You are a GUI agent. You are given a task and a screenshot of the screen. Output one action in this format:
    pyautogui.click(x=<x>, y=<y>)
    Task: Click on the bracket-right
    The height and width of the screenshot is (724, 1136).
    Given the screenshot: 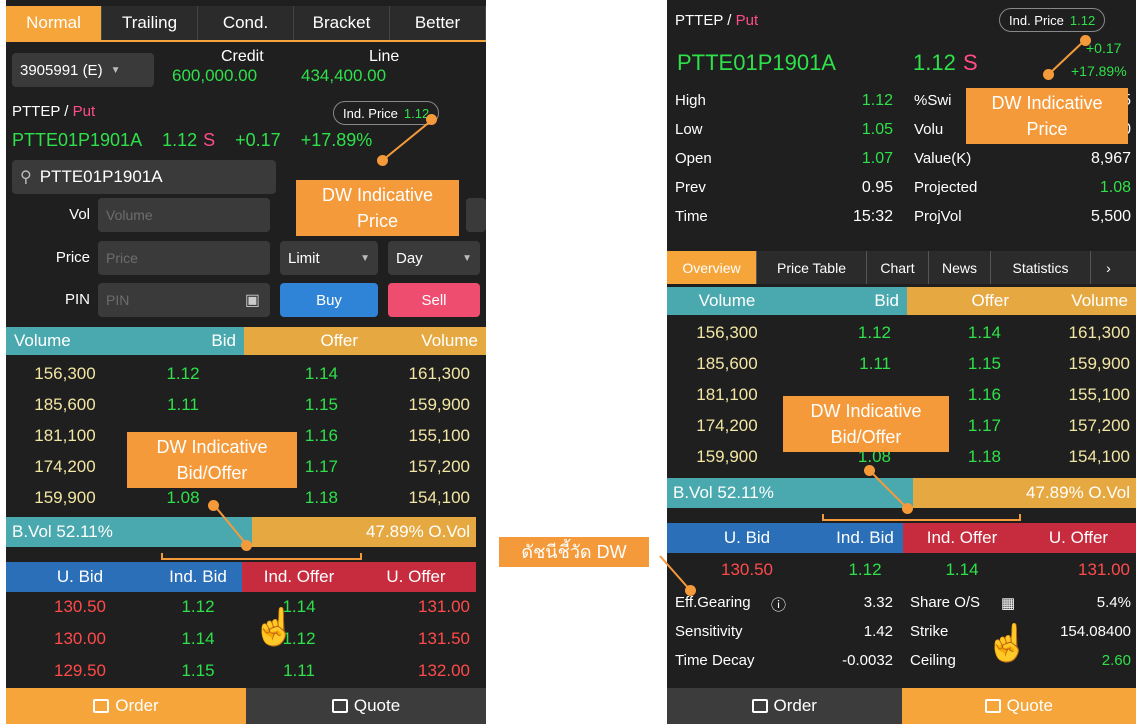 What is the action you would take?
    pyautogui.click(x=921, y=517)
    